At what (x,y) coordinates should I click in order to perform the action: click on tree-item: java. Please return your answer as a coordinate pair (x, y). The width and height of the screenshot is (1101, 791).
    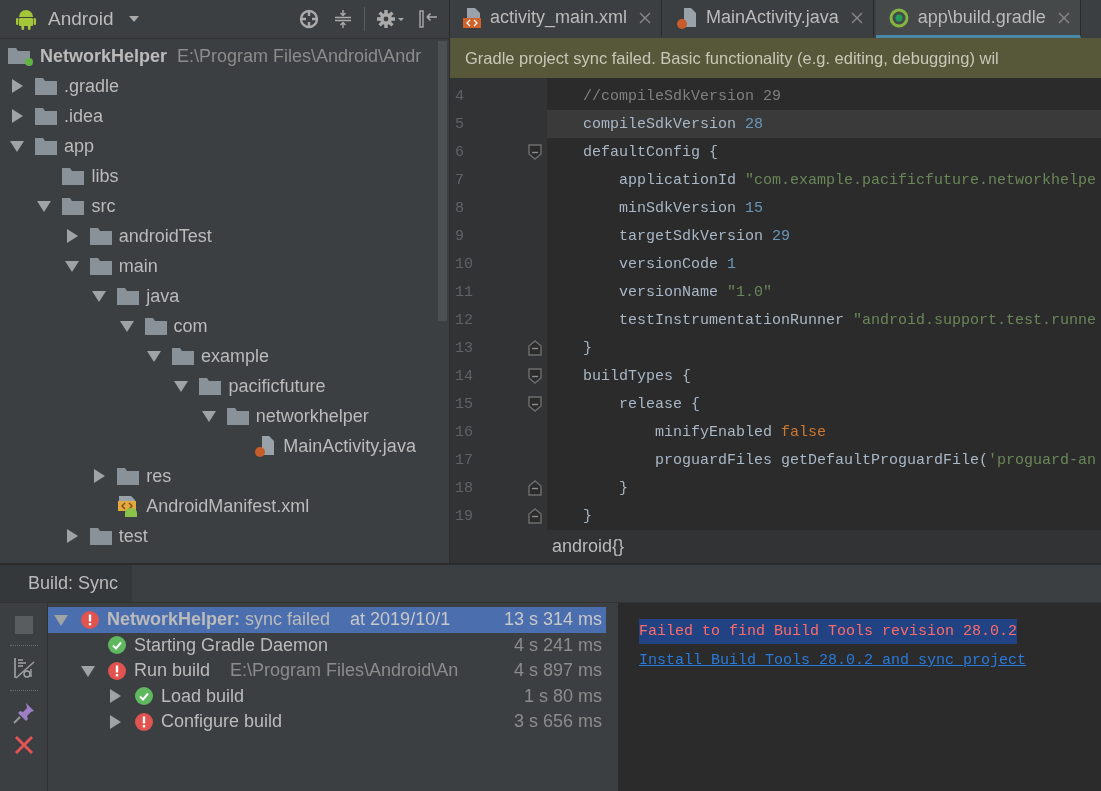
    Looking at the image, I should click on (163, 296).